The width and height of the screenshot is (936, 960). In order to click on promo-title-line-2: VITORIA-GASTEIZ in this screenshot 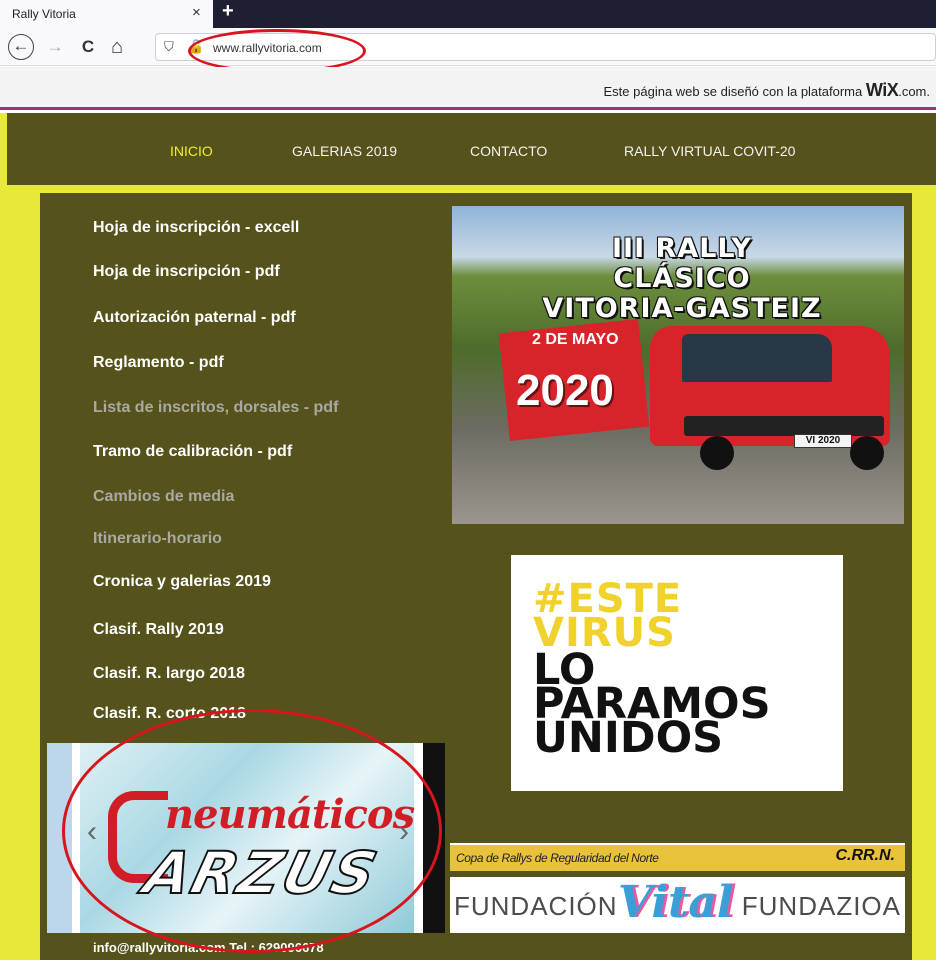, I will do `click(682, 308)`.